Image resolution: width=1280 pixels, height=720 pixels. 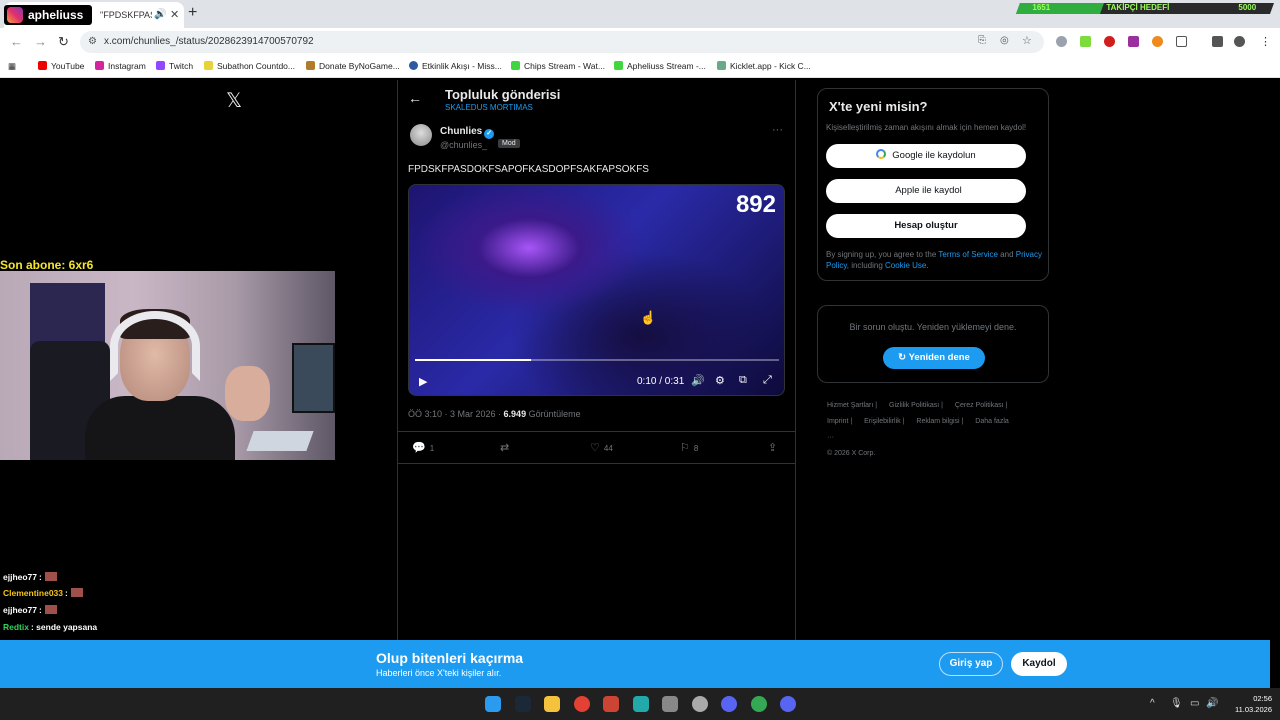 What do you see at coordinates (12, 66) in the screenshot?
I see `apps-icon: ▦` at bounding box center [12, 66].